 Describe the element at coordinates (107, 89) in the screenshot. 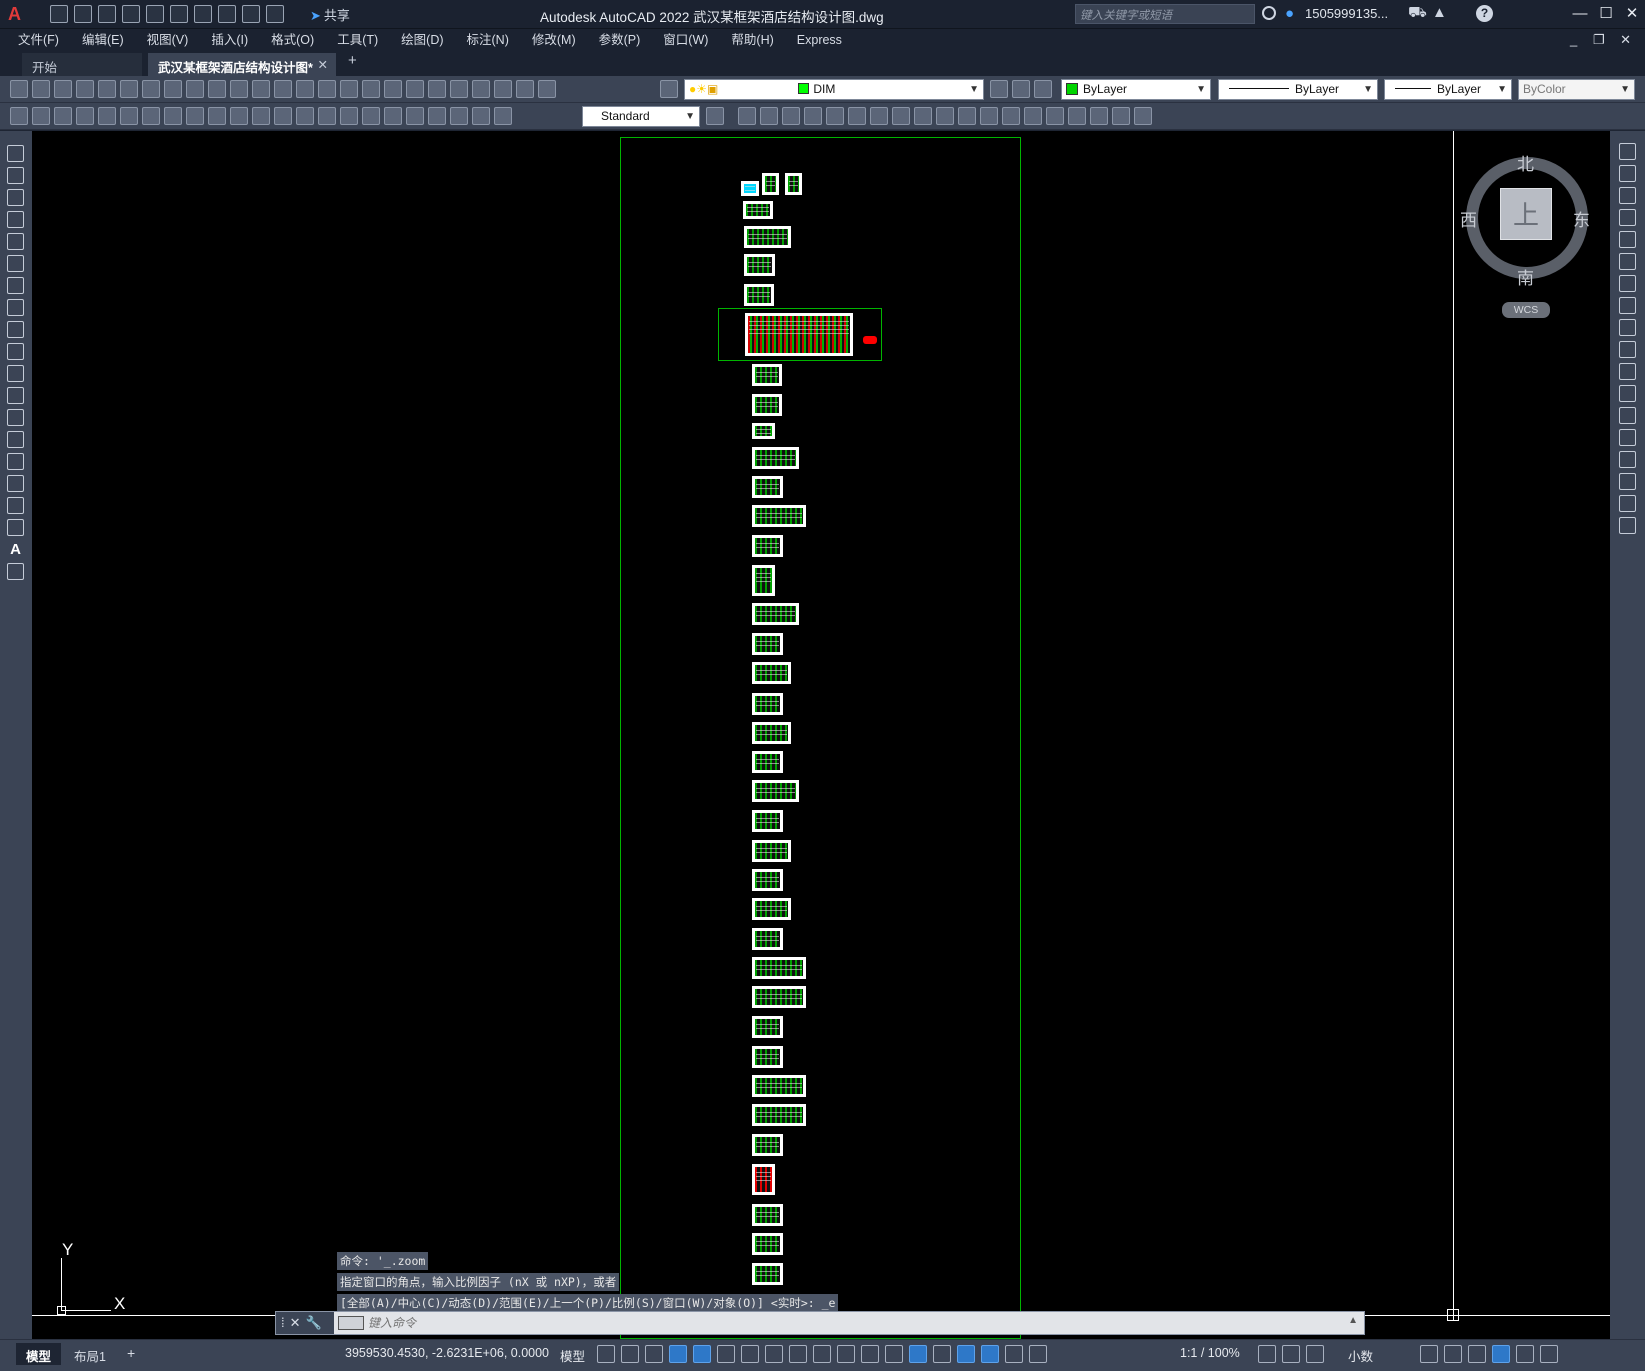

I see `print-preview-icon` at that location.